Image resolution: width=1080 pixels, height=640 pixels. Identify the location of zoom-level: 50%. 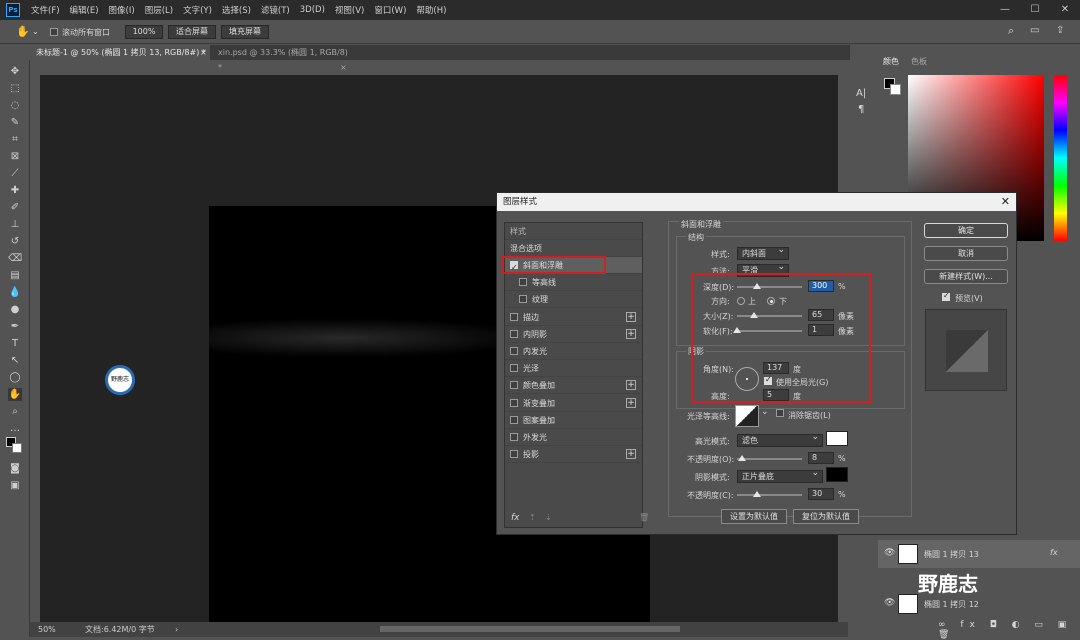
(47, 629).